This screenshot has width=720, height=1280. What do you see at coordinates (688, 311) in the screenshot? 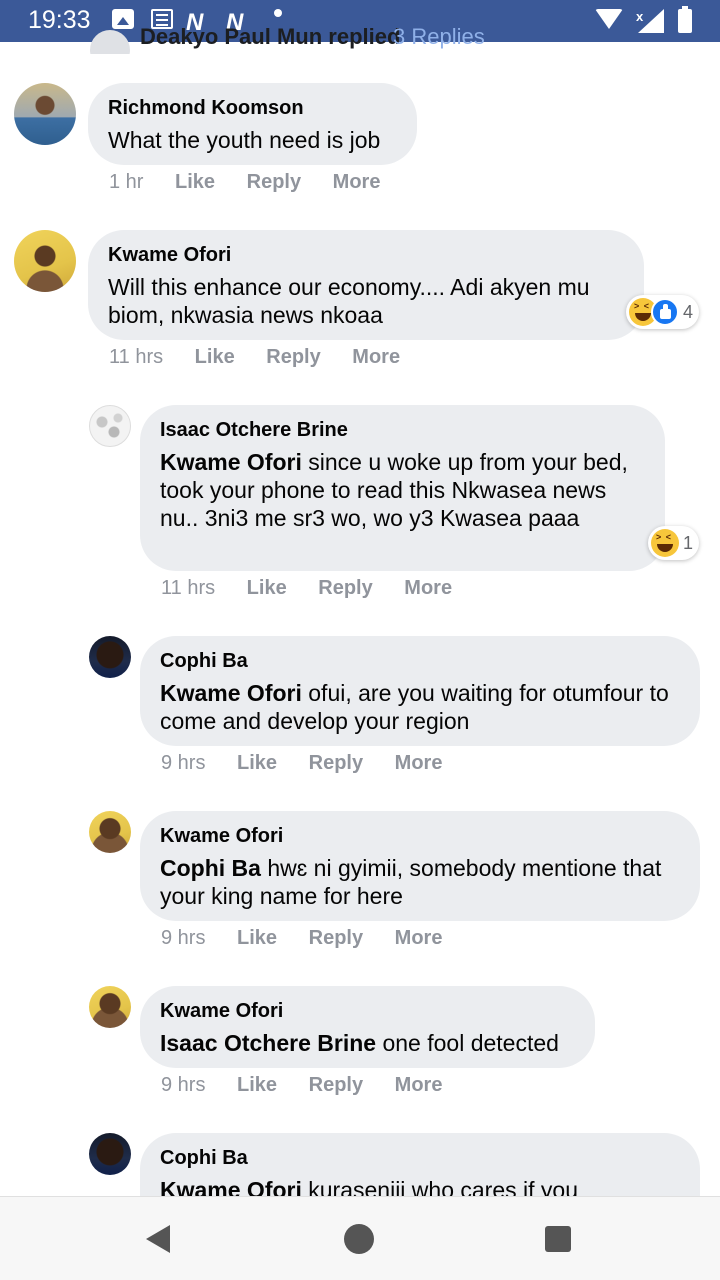
I see `reaction-count: 4` at bounding box center [688, 311].